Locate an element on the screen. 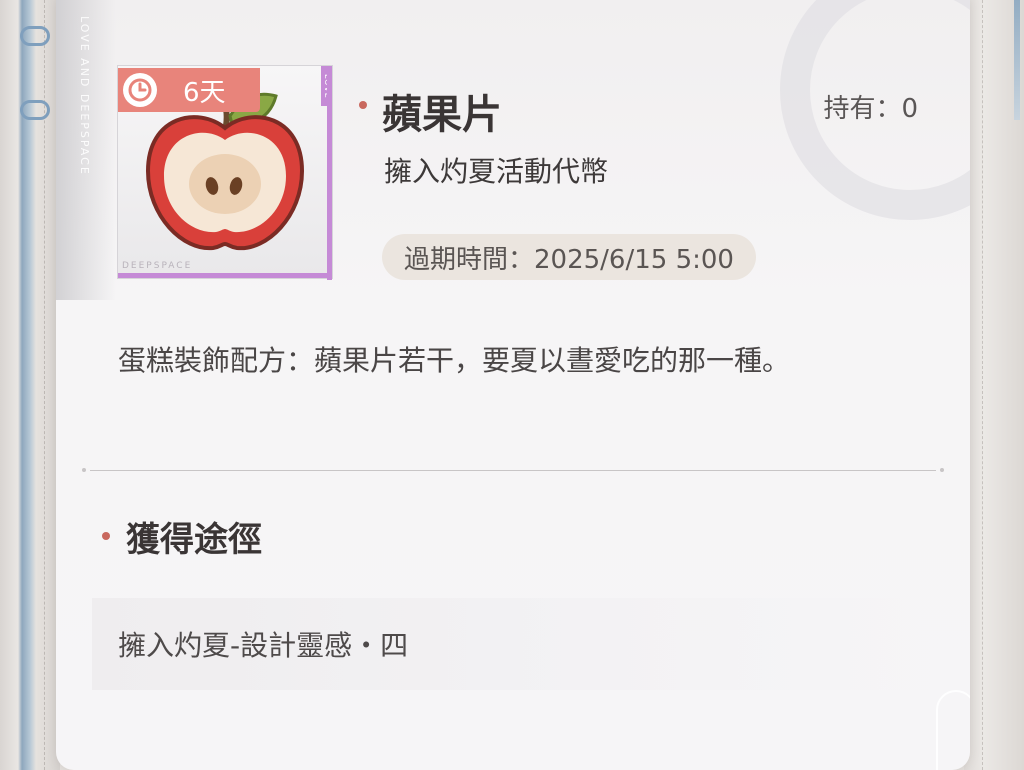  time-limit-badge: 6天 is located at coordinates (189, 90).